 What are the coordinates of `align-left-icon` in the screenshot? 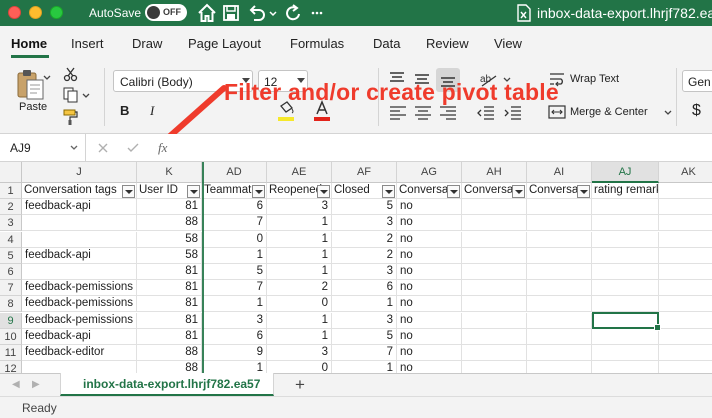 It's located at (398, 113).